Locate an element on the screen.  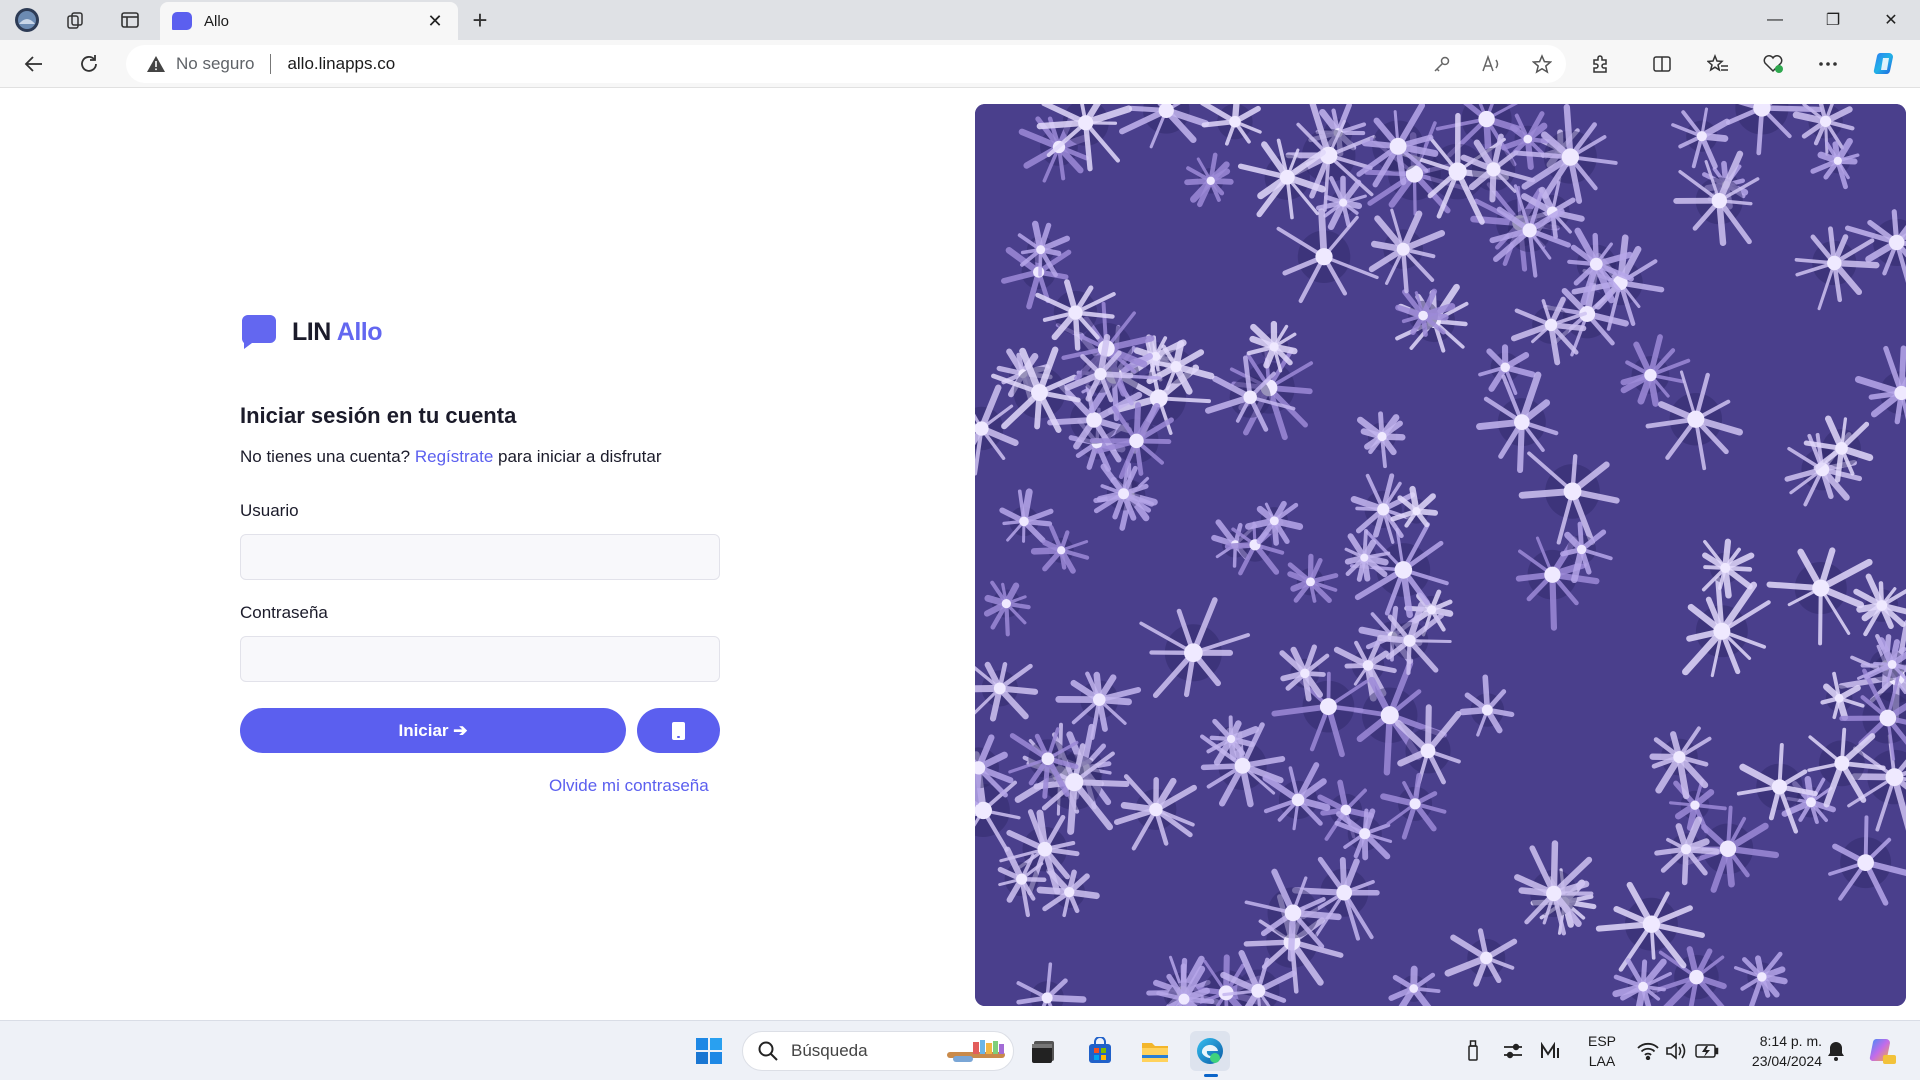
url-text: allo.linapps.co is located at coordinates (341, 64).